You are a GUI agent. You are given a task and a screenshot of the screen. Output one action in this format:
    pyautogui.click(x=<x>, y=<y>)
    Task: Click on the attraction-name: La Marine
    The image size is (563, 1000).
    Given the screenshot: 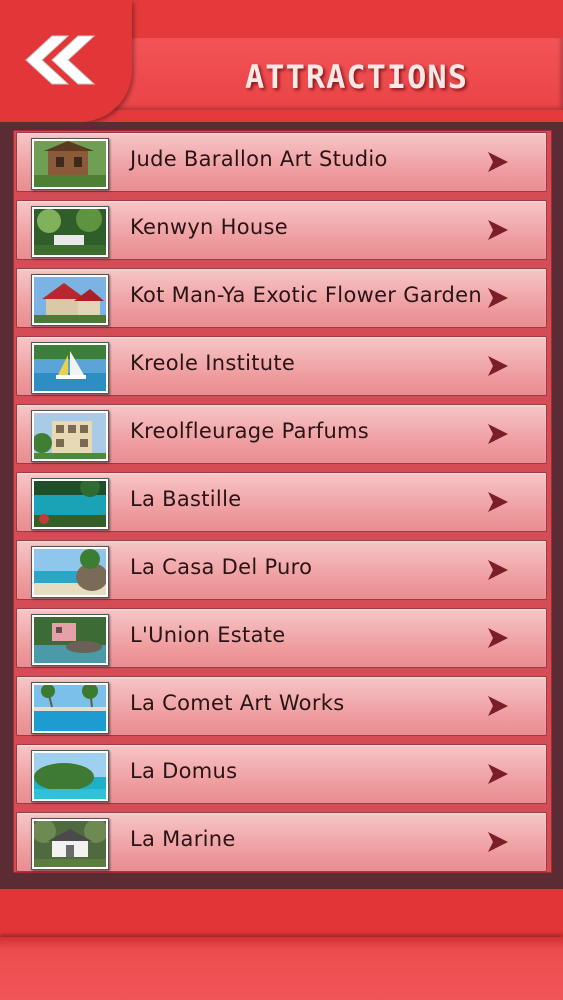 What is the action you would take?
    pyautogui.click(x=183, y=839)
    